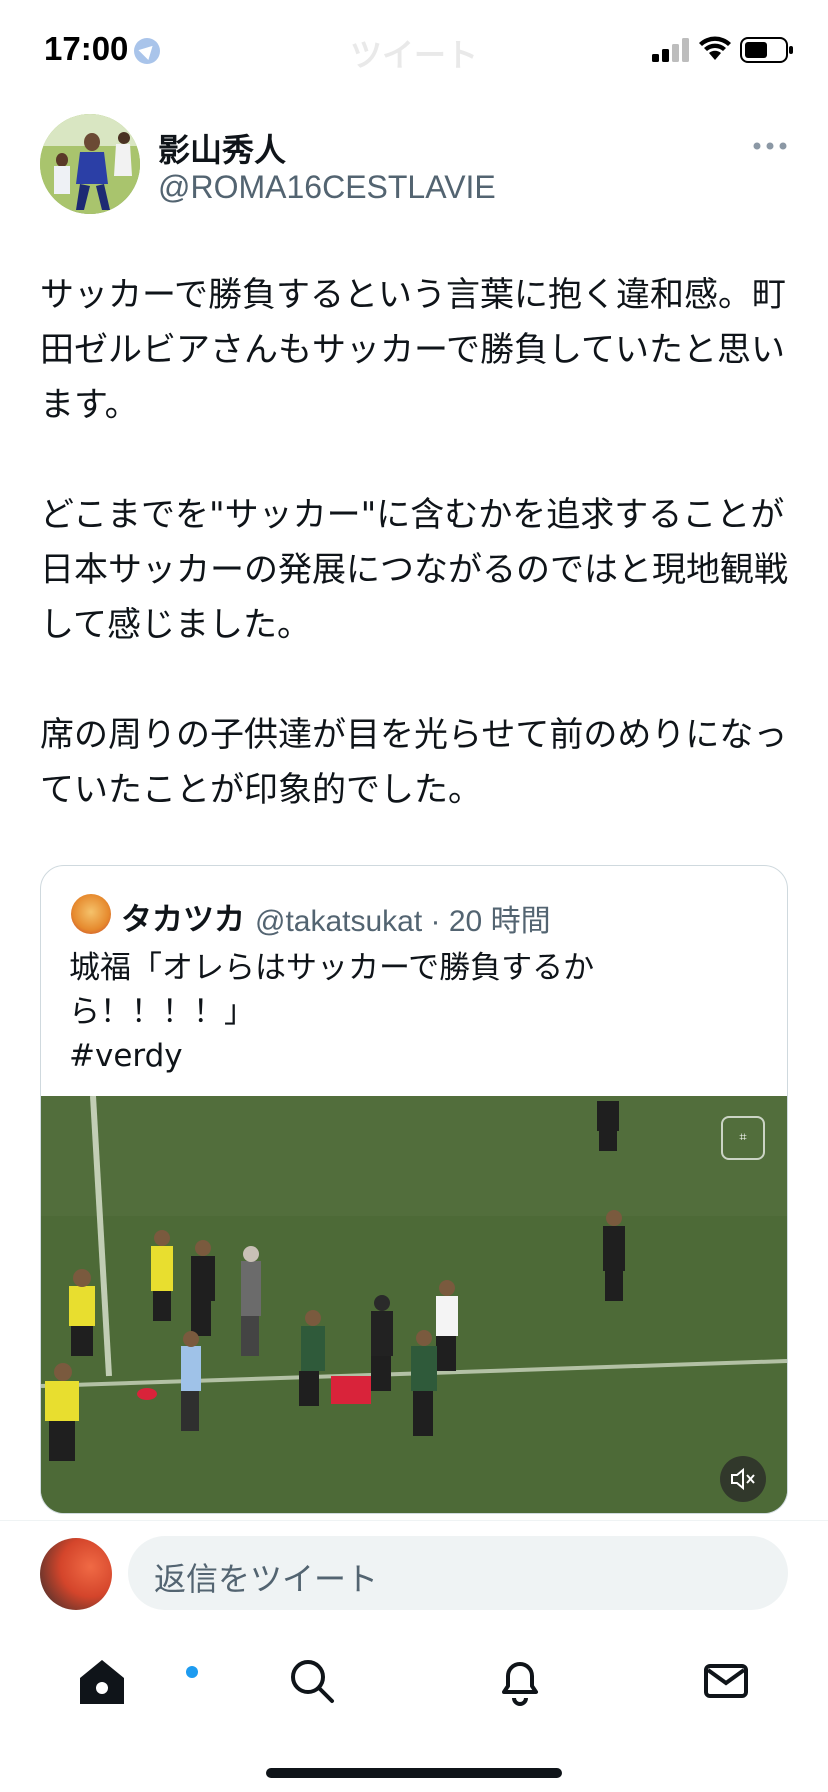  Describe the element at coordinates (490, 921) in the screenshot. I see `quote-timestamp: · 20 時間` at that location.